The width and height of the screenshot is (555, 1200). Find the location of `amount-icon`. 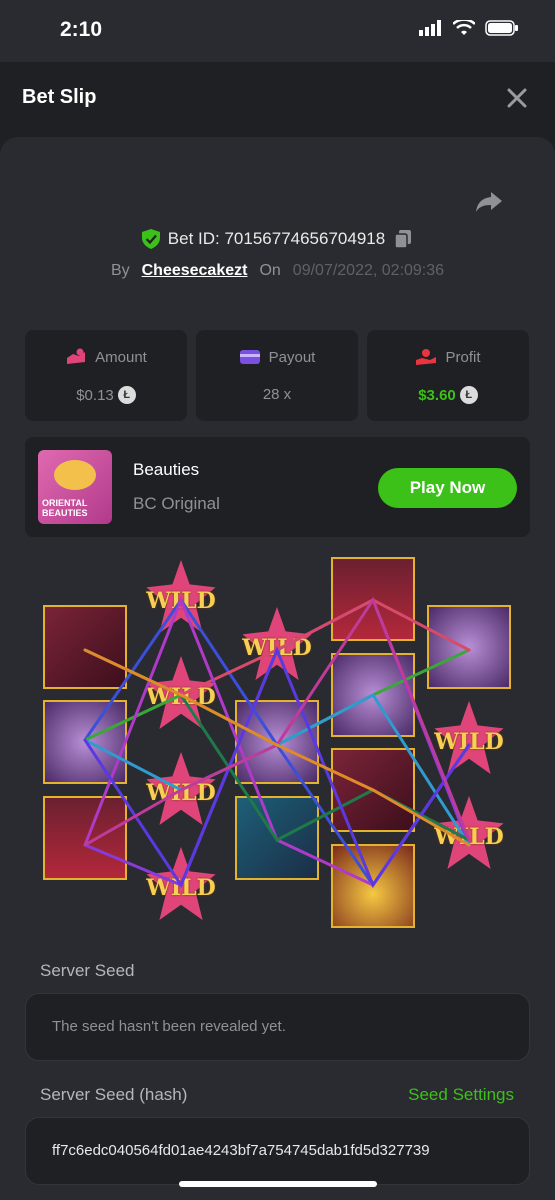

amount-icon is located at coordinates (76, 356).